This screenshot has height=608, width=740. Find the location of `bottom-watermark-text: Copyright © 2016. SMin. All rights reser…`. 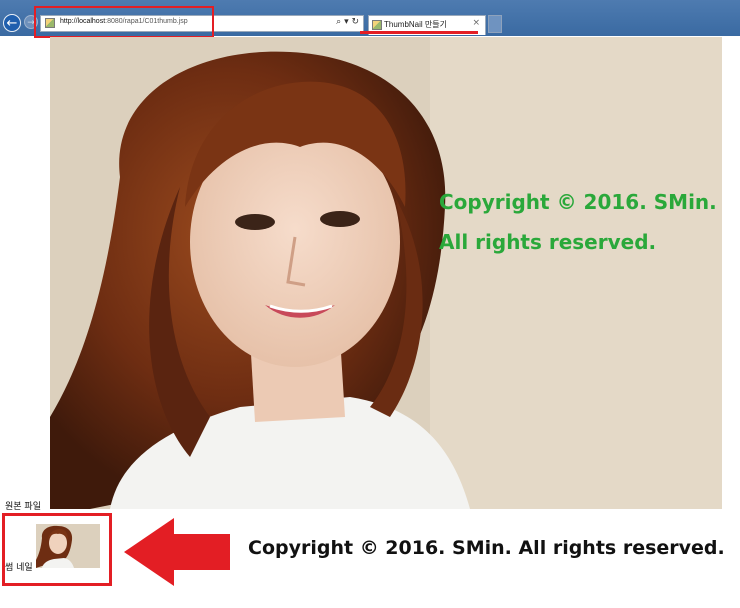

bottom-watermark-text: Copyright © 2016. SMin. All rights reser… is located at coordinates (486, 548).